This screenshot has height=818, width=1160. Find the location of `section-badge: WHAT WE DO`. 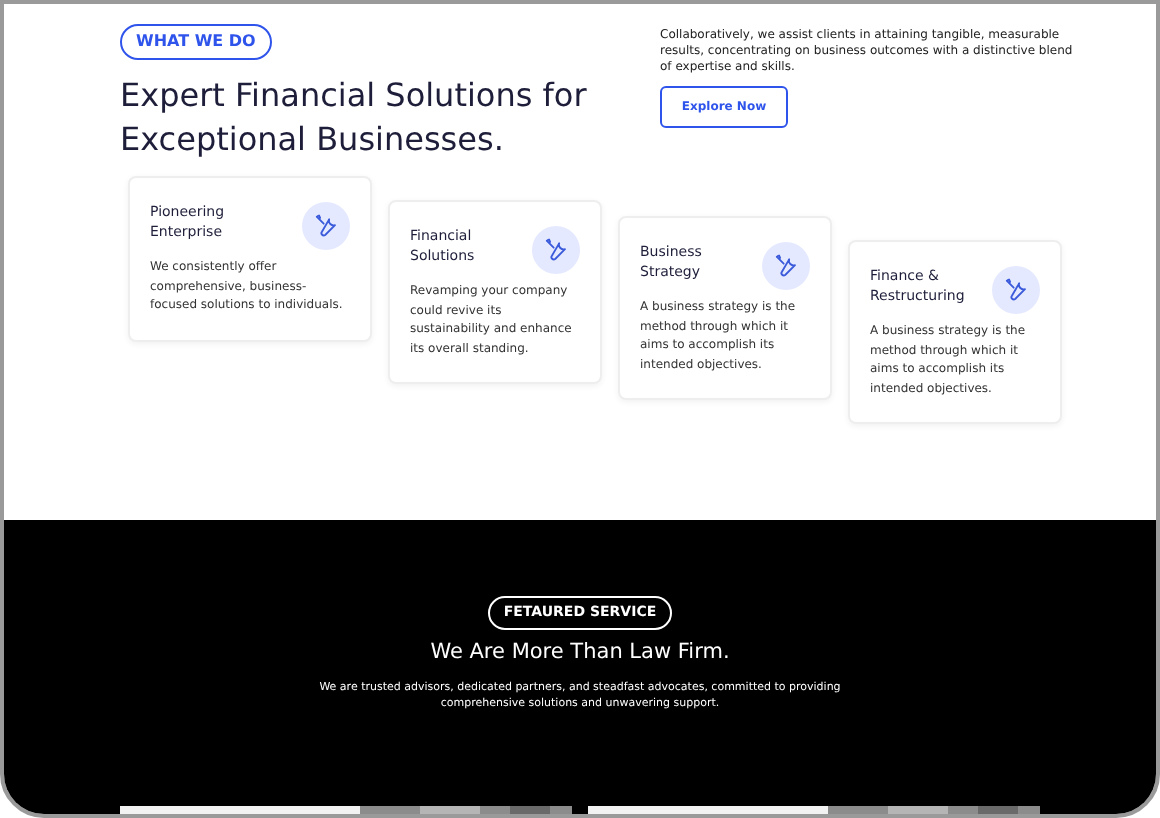

section-badge: WHAT WE DO is located at coordinates (196, 42).